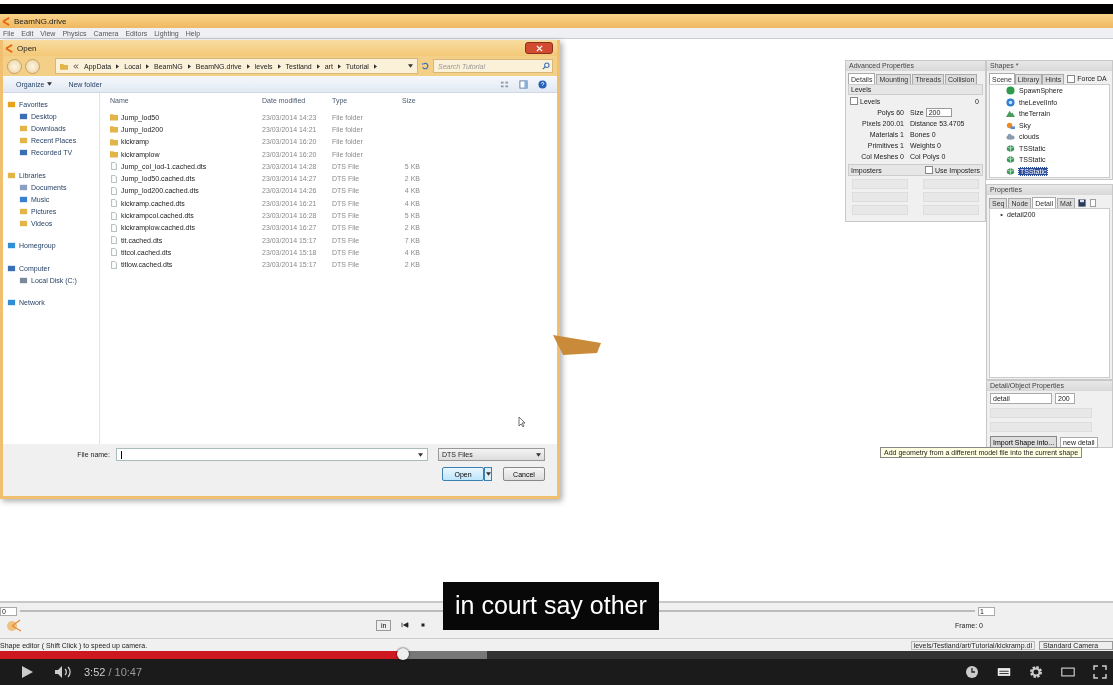 This screenshot has height=685, width=1113. I want to click on video-duration: / 10:47, so click(125, 672).